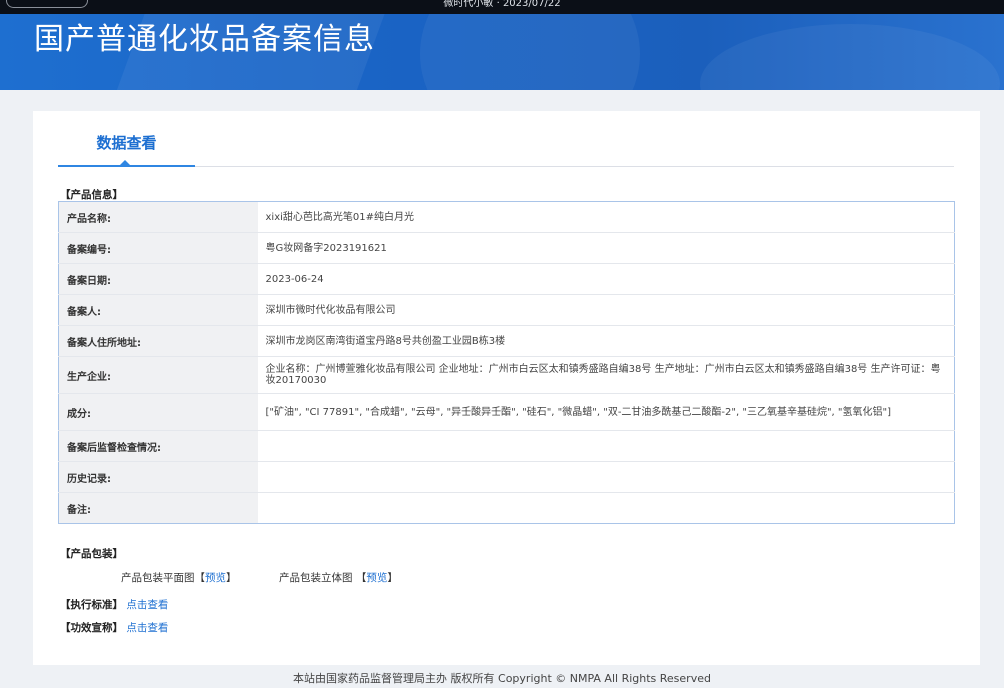 The width and height of the screenshot is (1004, 688). What do you see at coordinates (506, 147) in the screenshot?
I see `tab-bar: 数据查看` at bounding box center [506, 147].